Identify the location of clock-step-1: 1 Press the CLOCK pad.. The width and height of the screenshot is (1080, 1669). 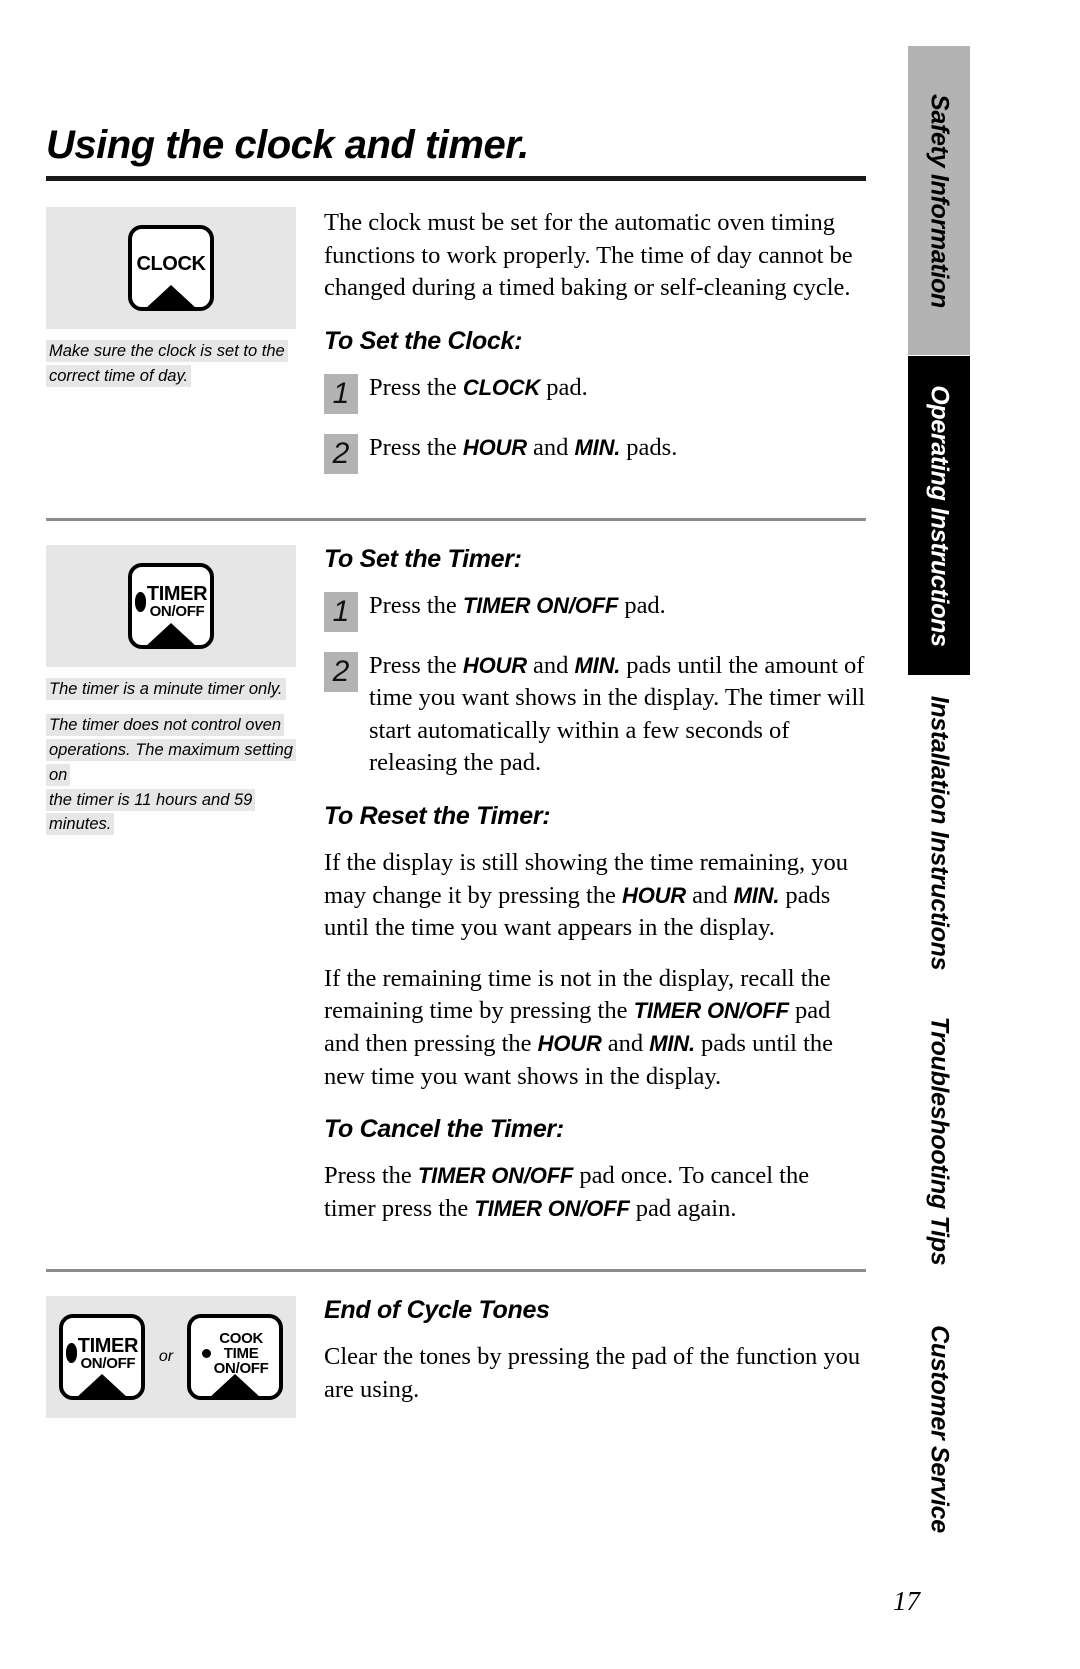
(595, 393).